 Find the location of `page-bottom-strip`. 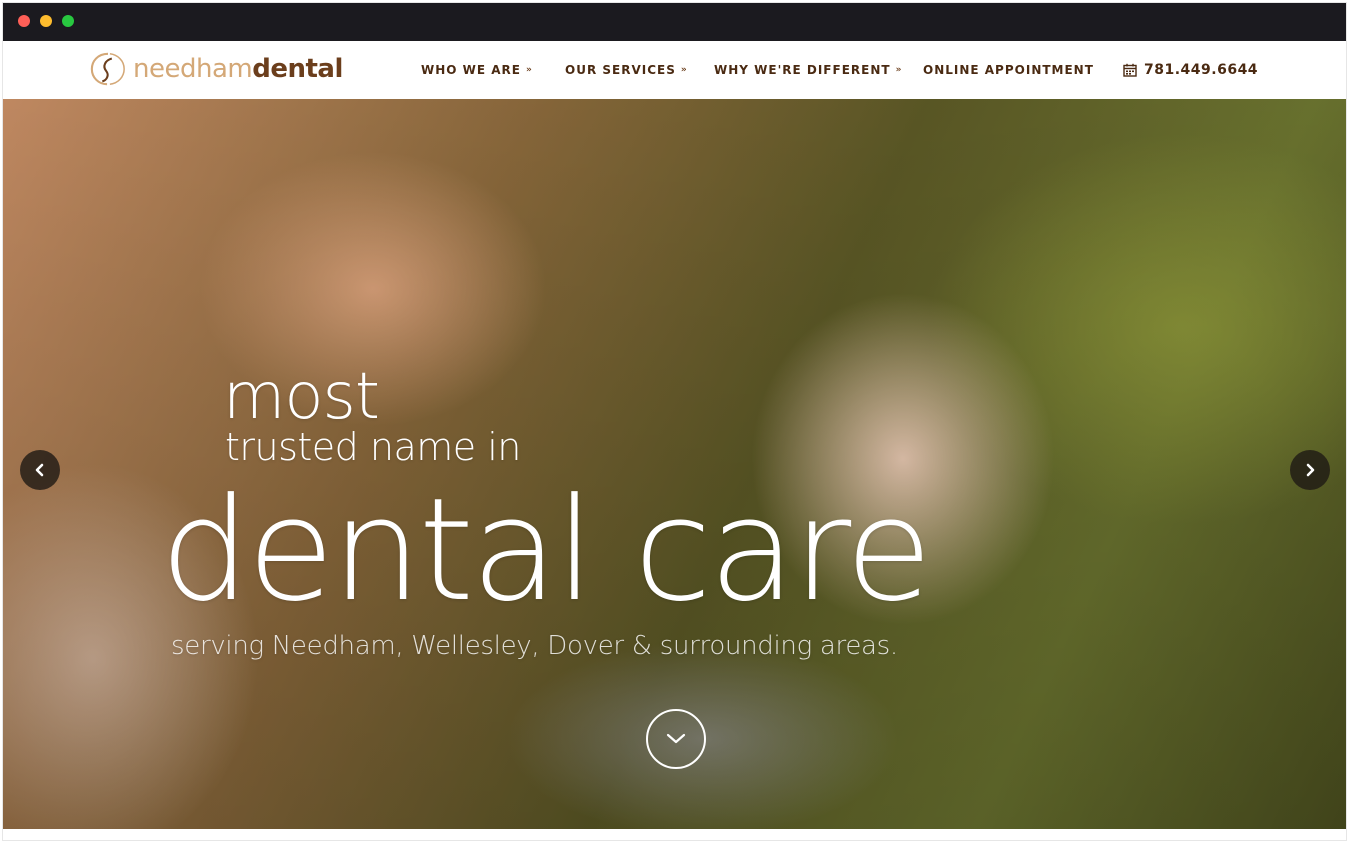

page-bottom-strip is located at coordinates (674, 834).